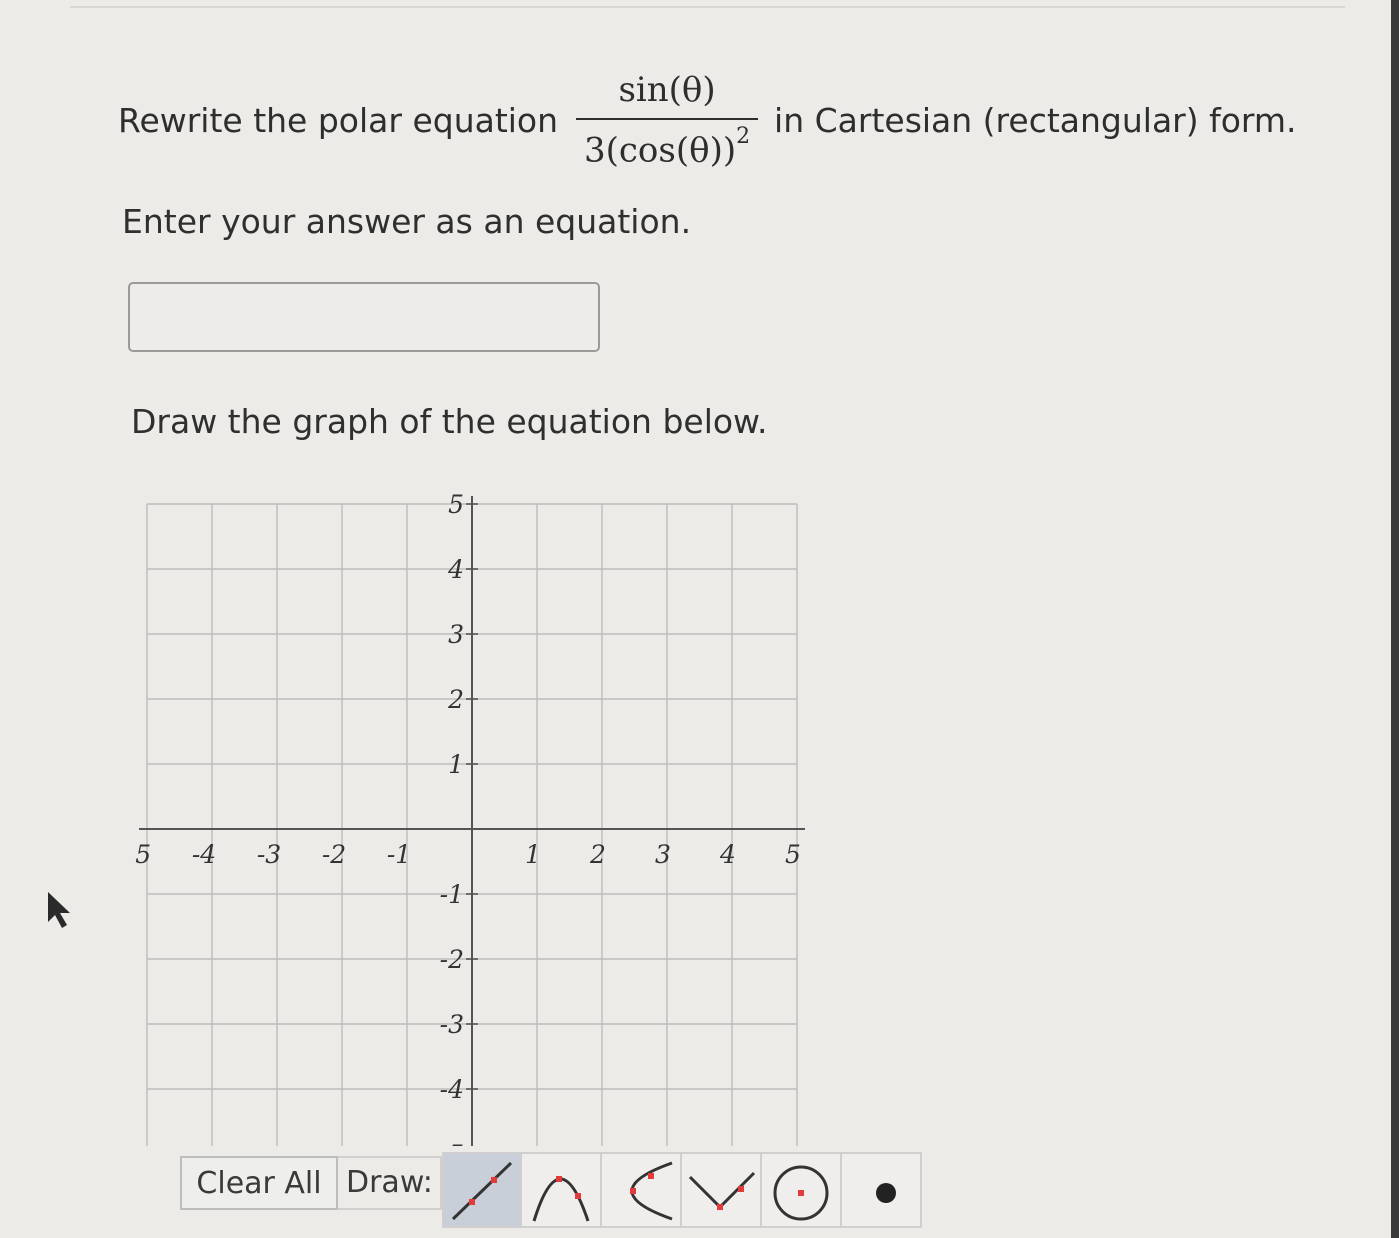 This screenshot has height=1238, width=1399. I want to click on screen-edge, so click(1395, 619).